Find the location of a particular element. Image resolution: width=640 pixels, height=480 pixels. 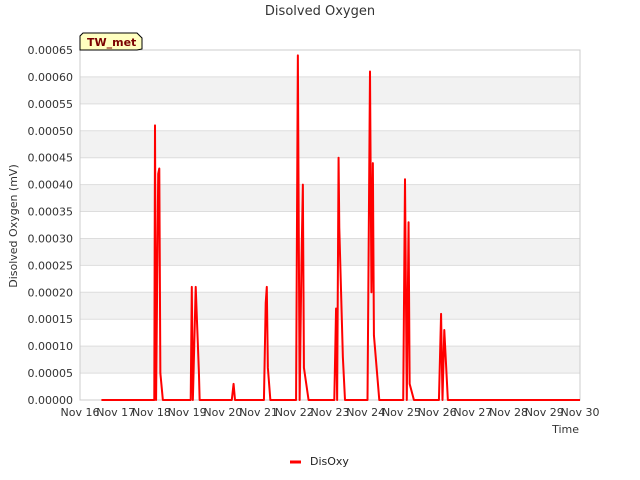

legend: DisOxy is located at coordinates (319, 461).